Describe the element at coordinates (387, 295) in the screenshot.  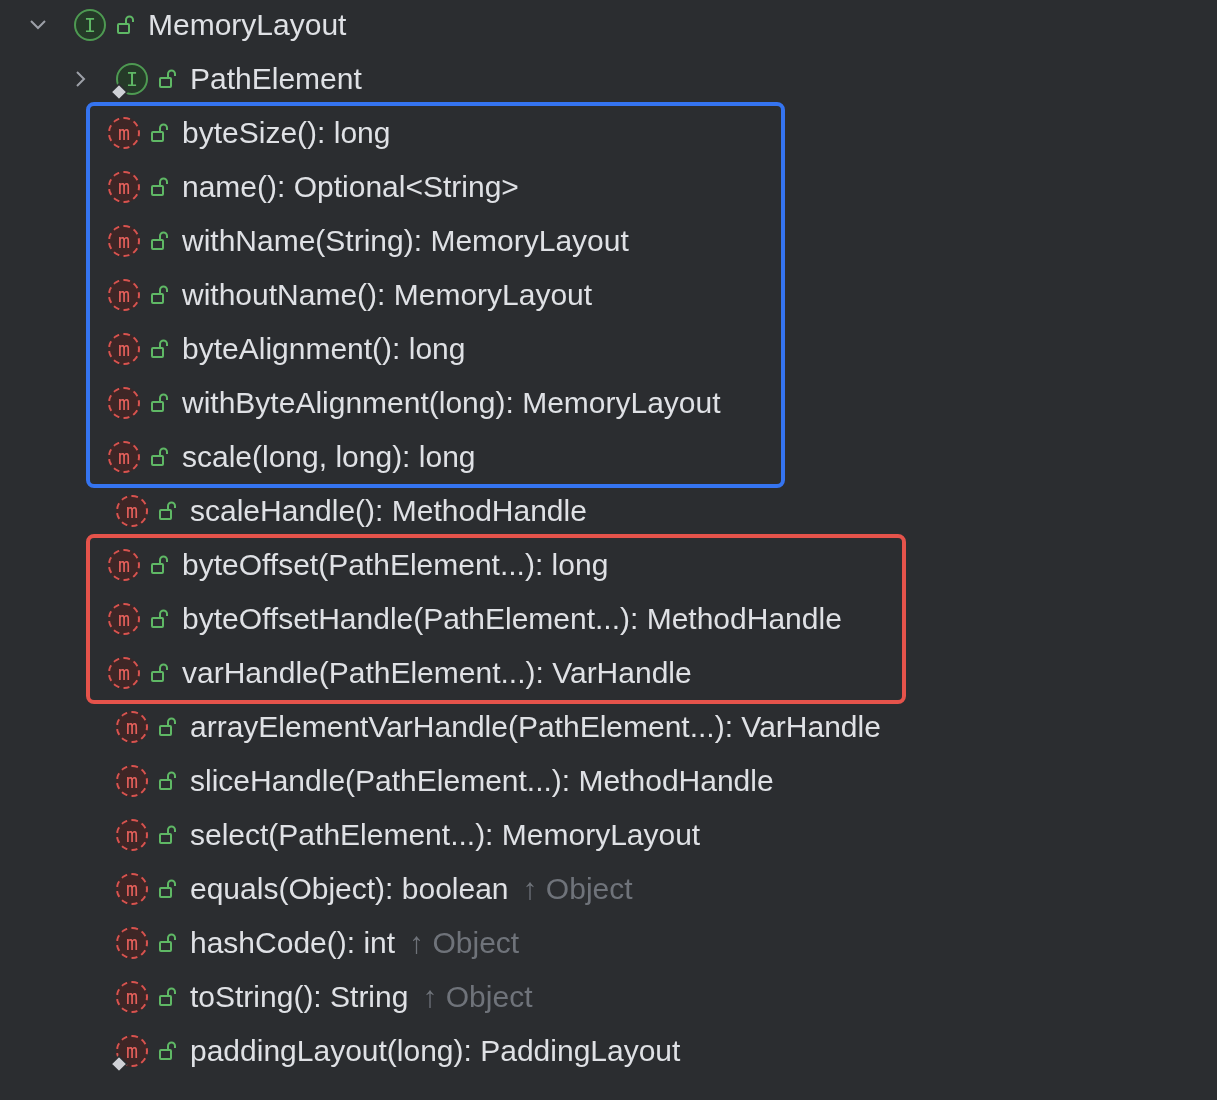
I see `tree-item-label: withoutName(): MemoryLayout` at that location.